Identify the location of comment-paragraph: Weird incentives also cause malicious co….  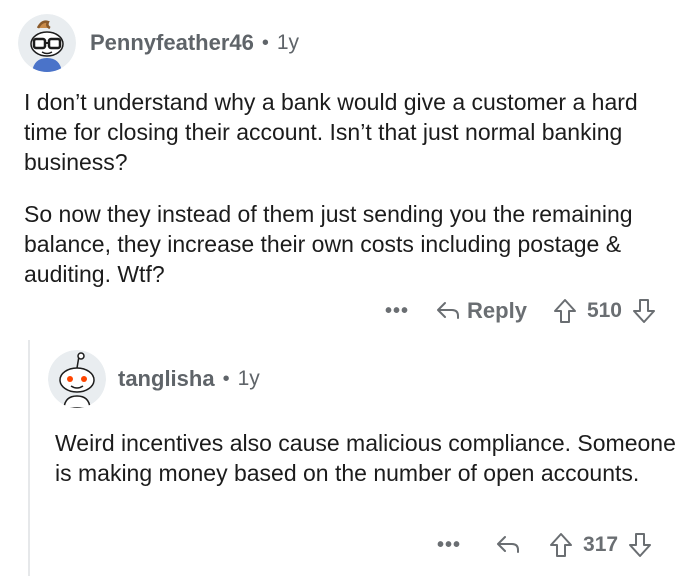
(365, 458).